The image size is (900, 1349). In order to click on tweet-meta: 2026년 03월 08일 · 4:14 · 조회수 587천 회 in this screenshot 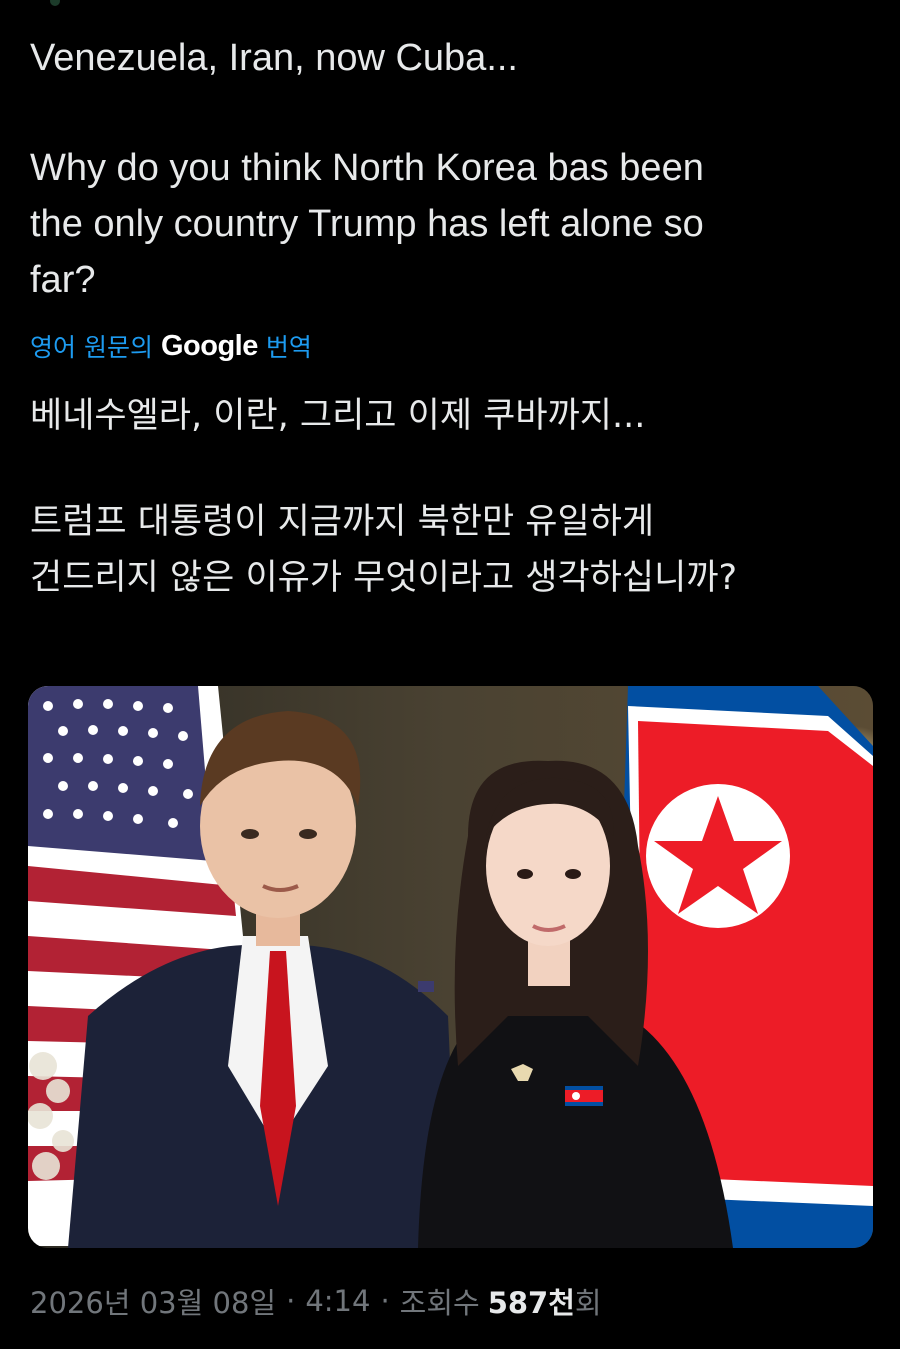, I will do `click(316, 1301)`.